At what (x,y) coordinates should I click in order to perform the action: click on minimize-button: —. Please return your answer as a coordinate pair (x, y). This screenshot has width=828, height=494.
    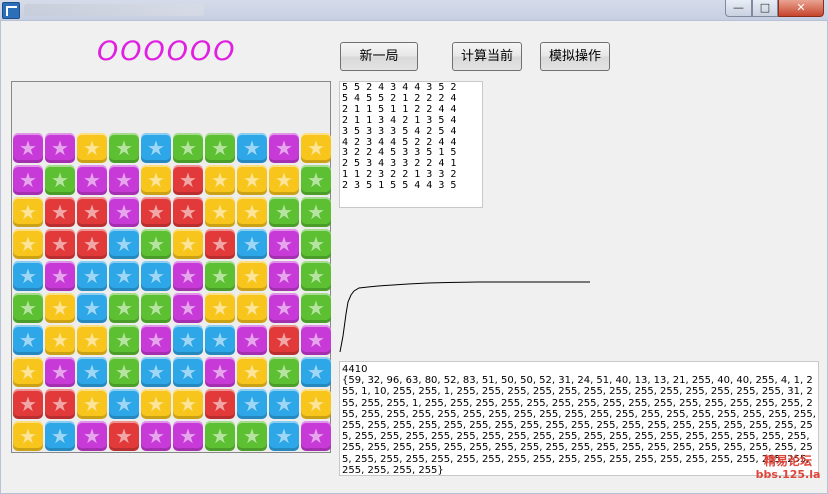
    Looking at the image, I should click on (738, 8).